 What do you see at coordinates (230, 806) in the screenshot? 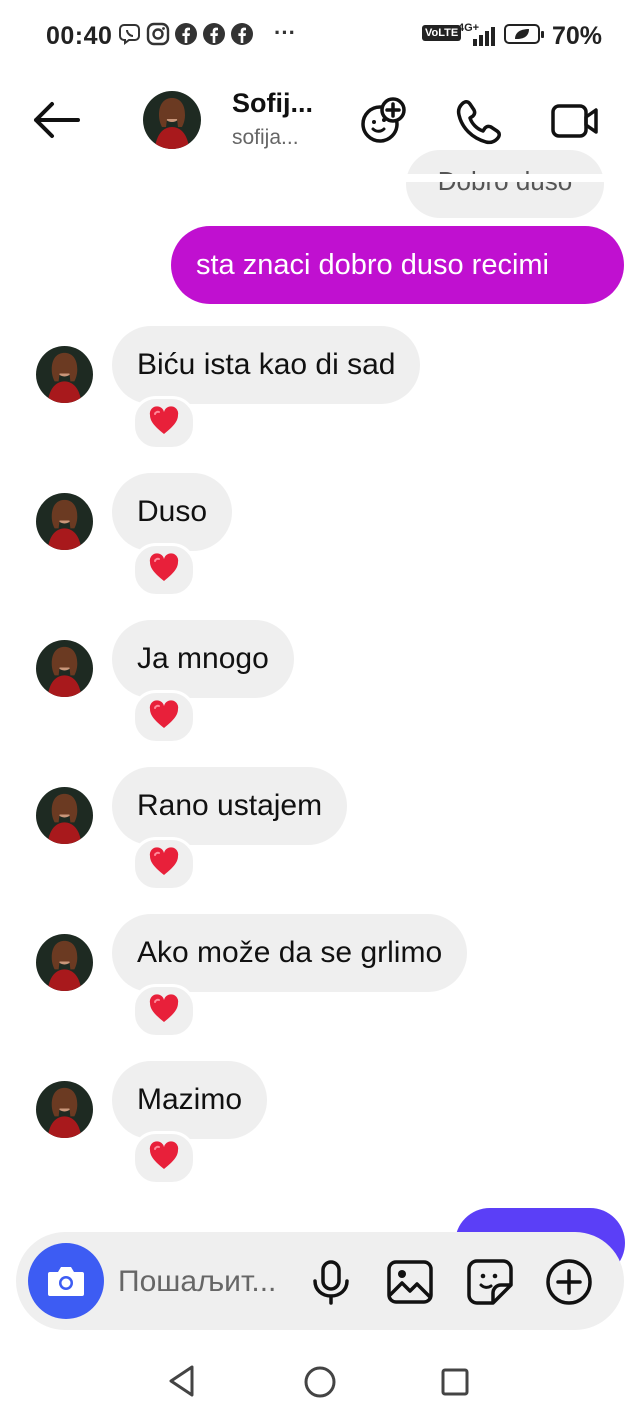
I see `received-message-bubble: Rano ustajem` at bounding box center [230, 806].